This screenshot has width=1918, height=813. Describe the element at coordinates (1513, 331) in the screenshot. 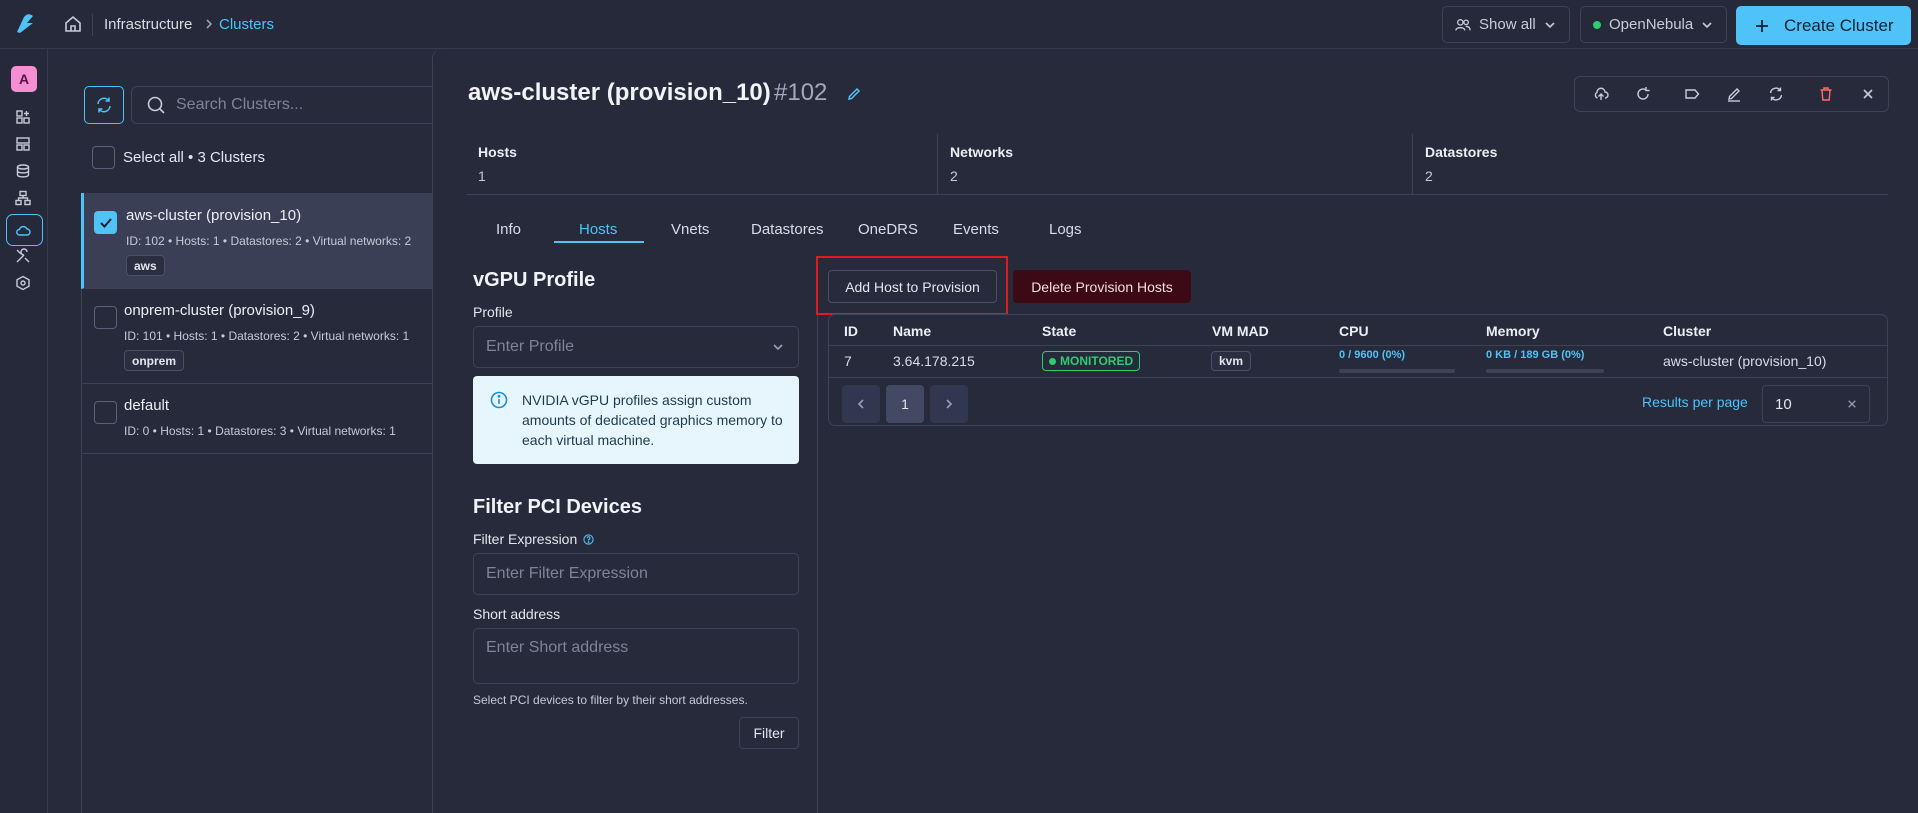

I see `column-header: Memory` at that location.